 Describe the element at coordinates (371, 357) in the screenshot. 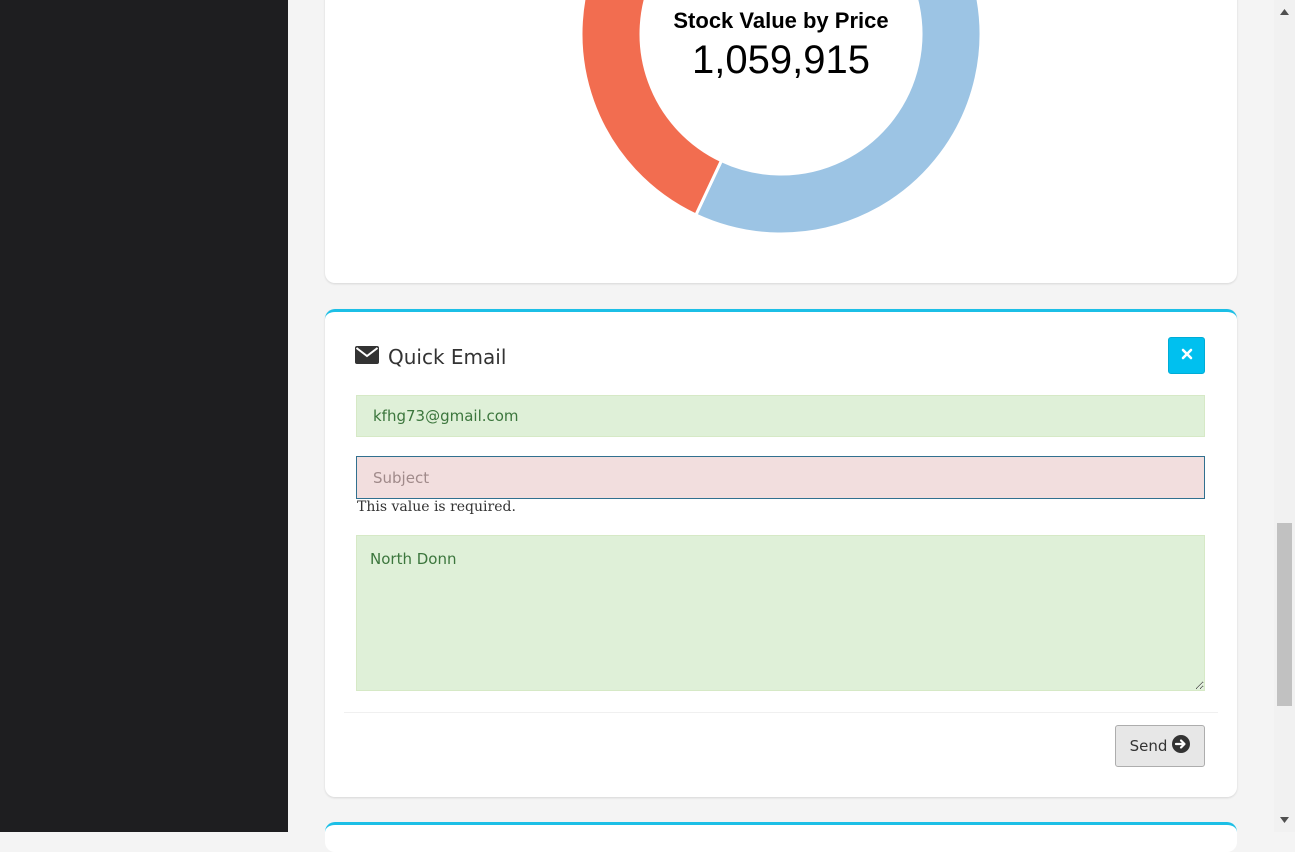

I see `envelope-icon` at that location.